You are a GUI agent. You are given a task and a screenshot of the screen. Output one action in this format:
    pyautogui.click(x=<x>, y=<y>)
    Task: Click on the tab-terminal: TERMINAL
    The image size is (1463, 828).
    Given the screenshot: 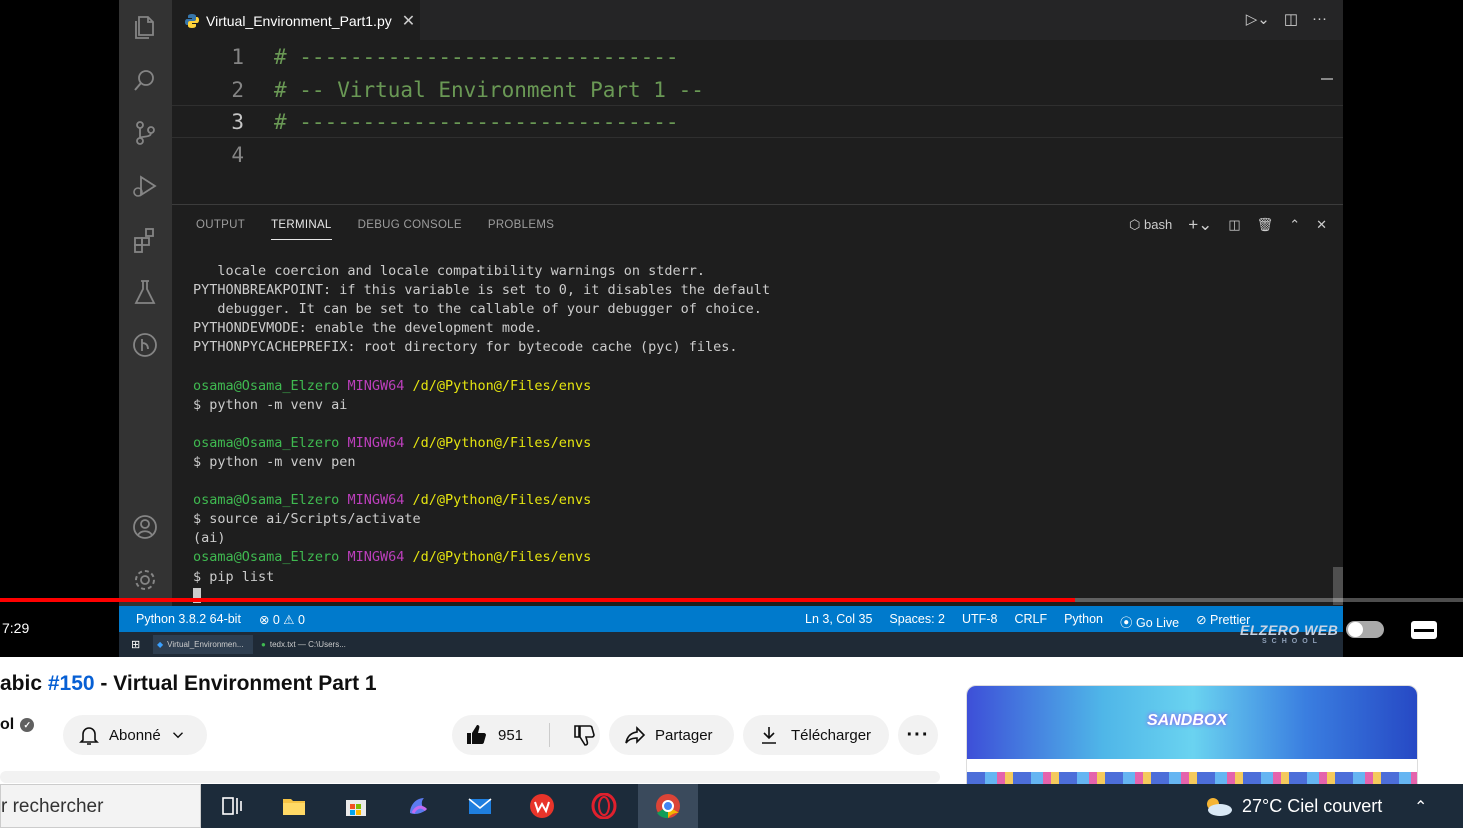 What is the action you would take?
    pyautogui.click(x=301, y=229)
    